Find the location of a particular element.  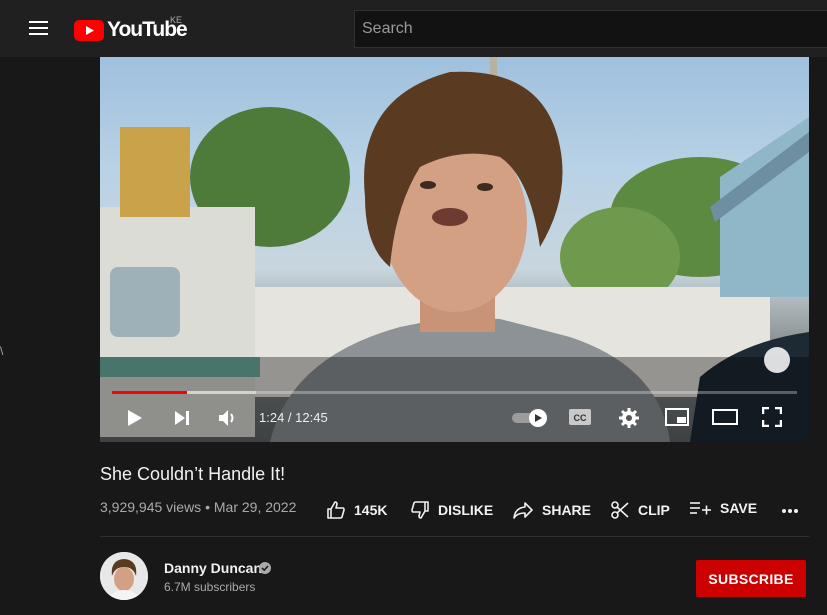

channel-name: Danny Duncan is located at coordinates (213, 568).